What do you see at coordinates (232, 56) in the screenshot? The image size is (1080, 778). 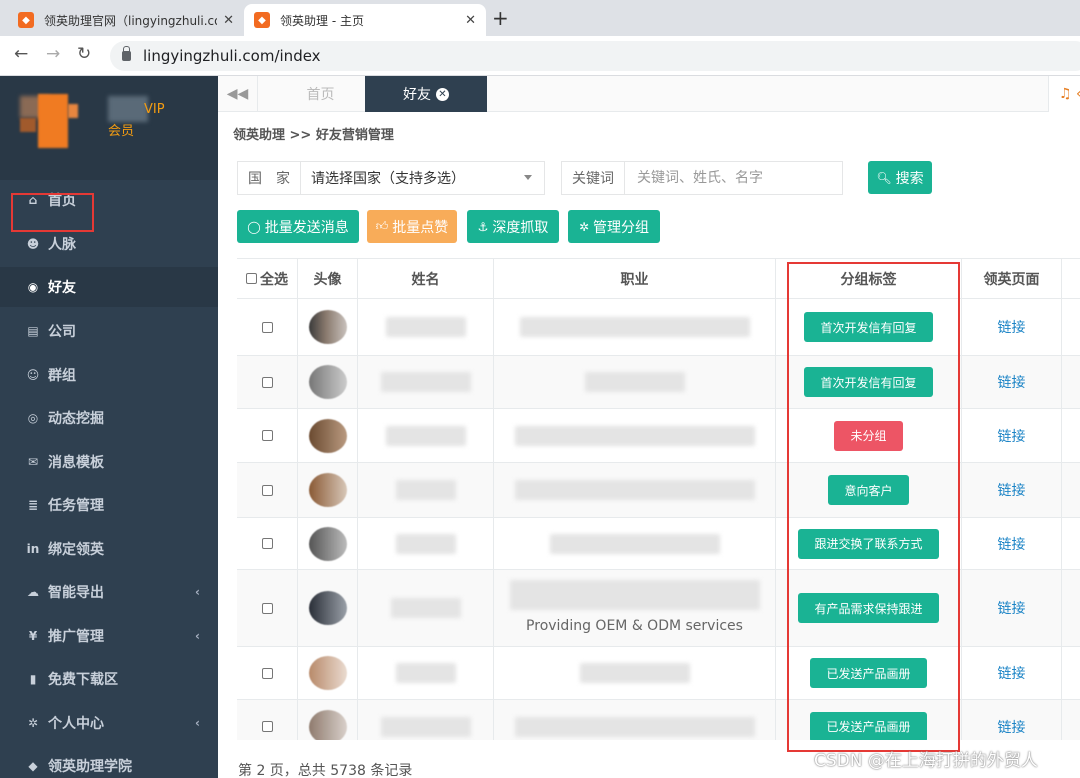 I see `url-text: lingyingzhuli.com/index` at bounding box center [232, 56].